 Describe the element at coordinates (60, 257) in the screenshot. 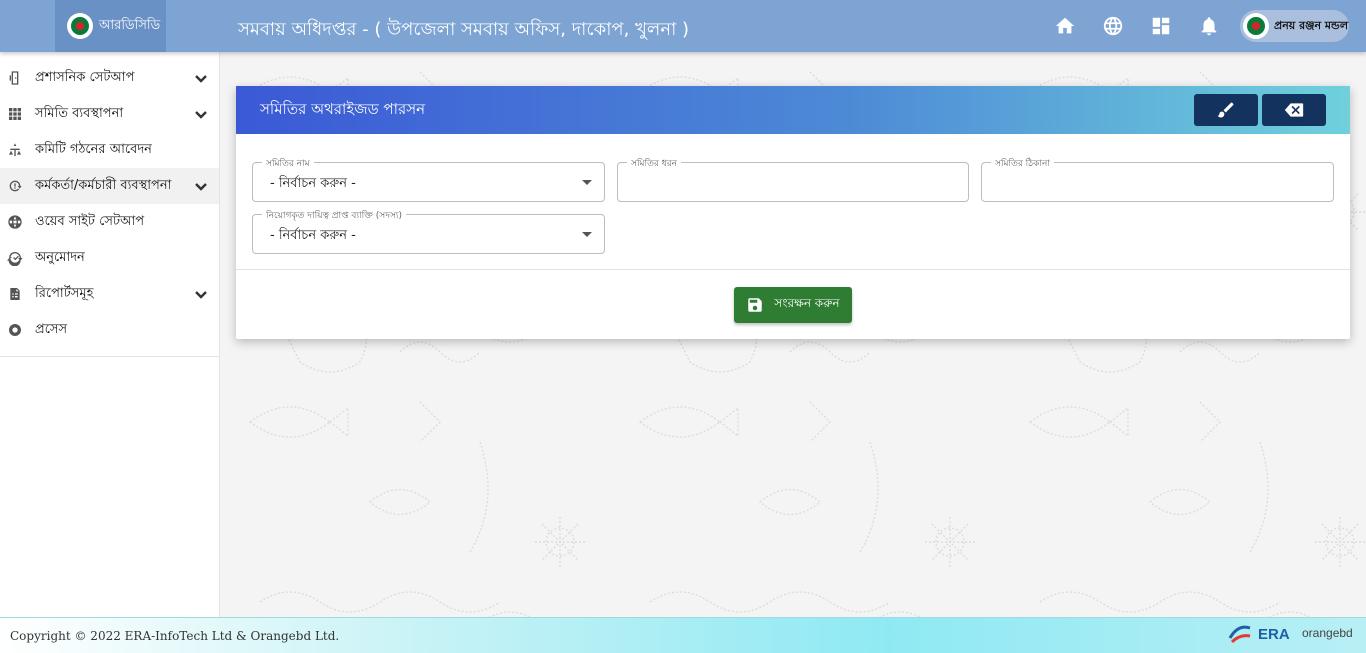

I see `sidebar-item-label: অনুমোদন` at that location.